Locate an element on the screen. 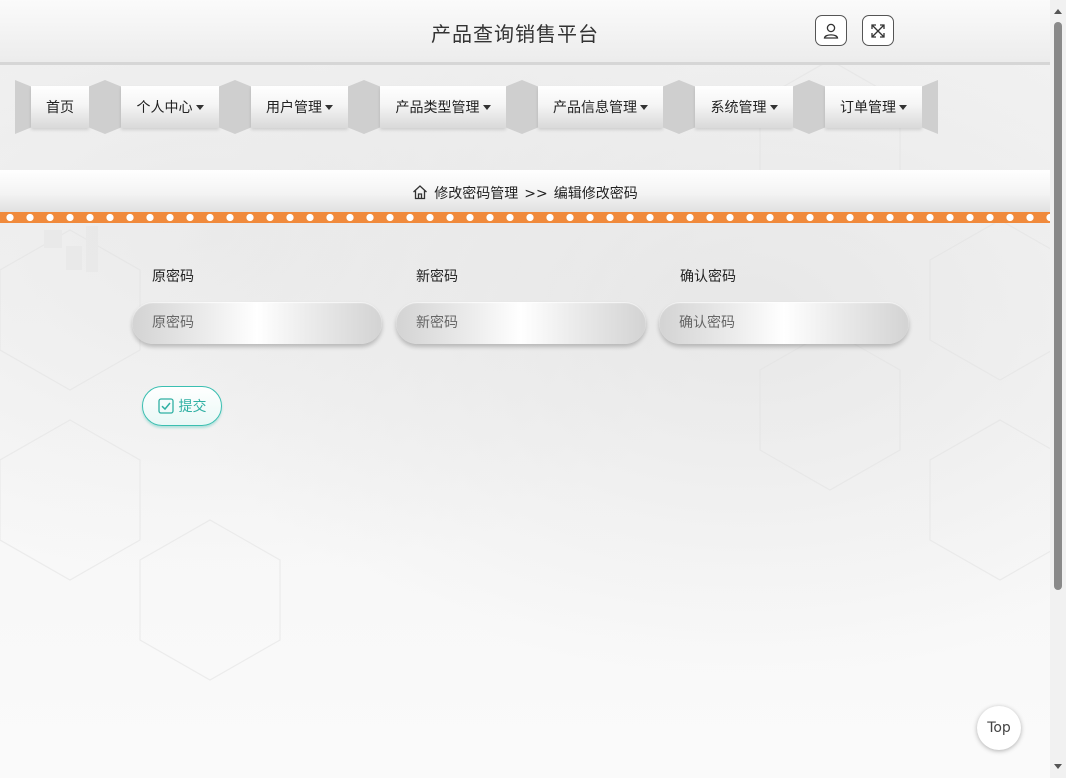 The width and height of the screenshot is (1066, 778). nav-item-user-management: 用户管理 is located at coordinates (299, 107).